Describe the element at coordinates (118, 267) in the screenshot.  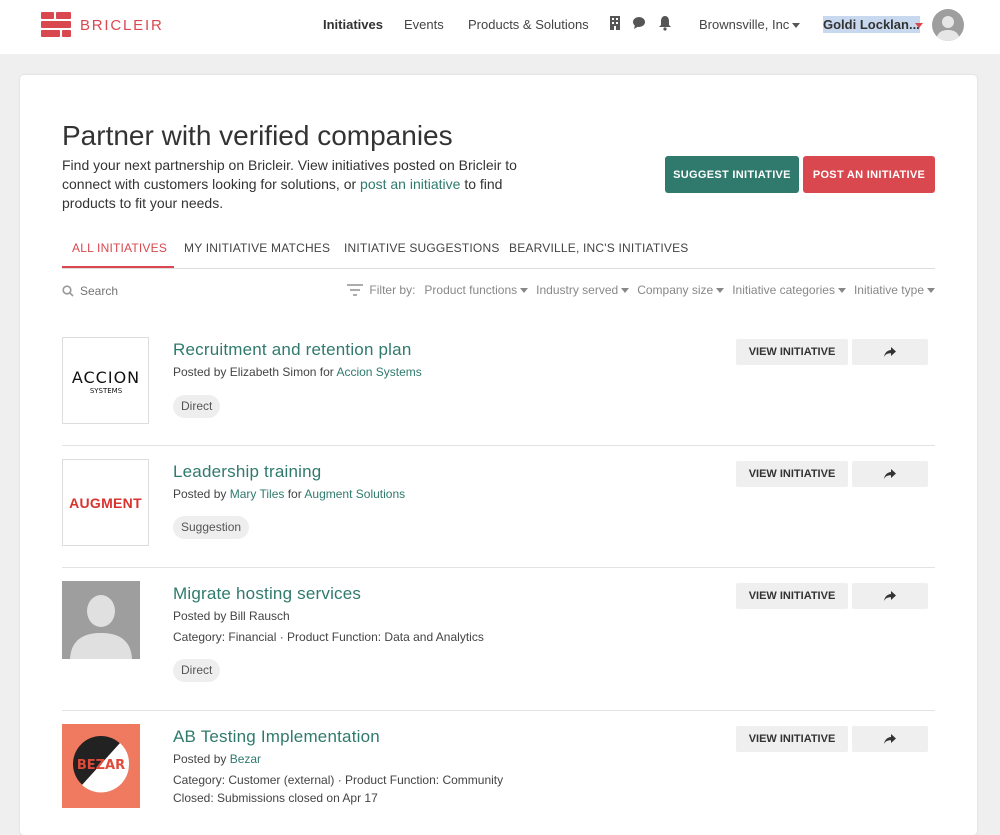
I see `active-tab-indicator` at that location.